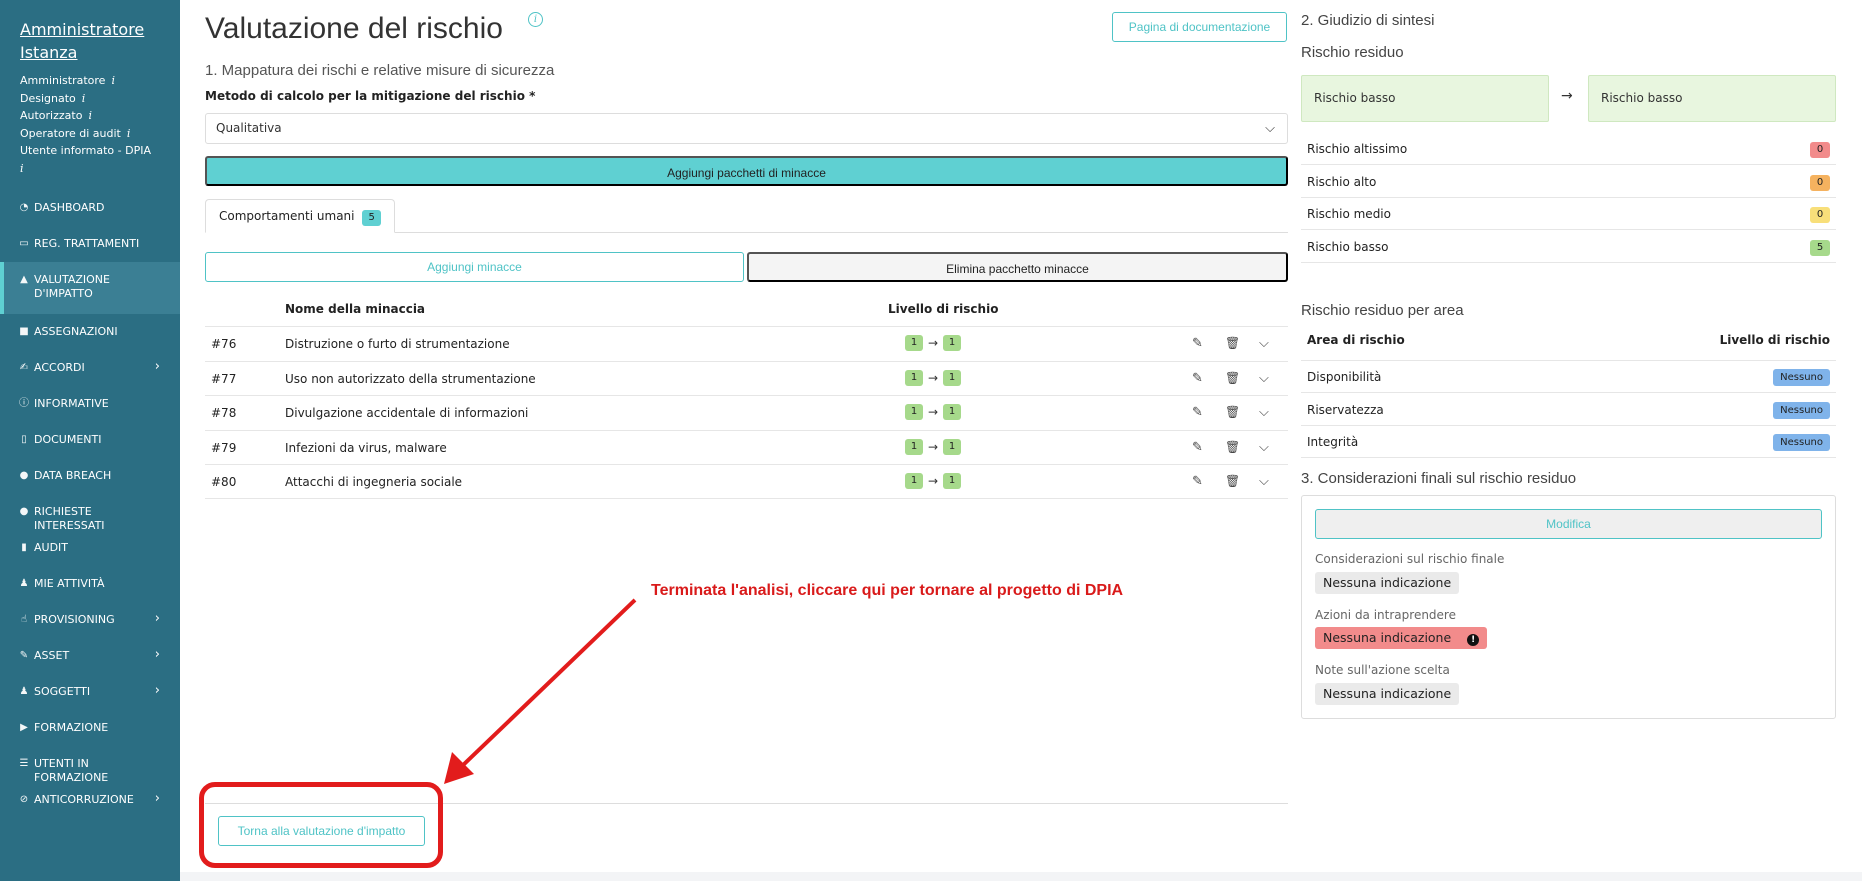  Describe the element at coordinates (224, 378) in the screenshot. I see `threat-id: #77` at that location.